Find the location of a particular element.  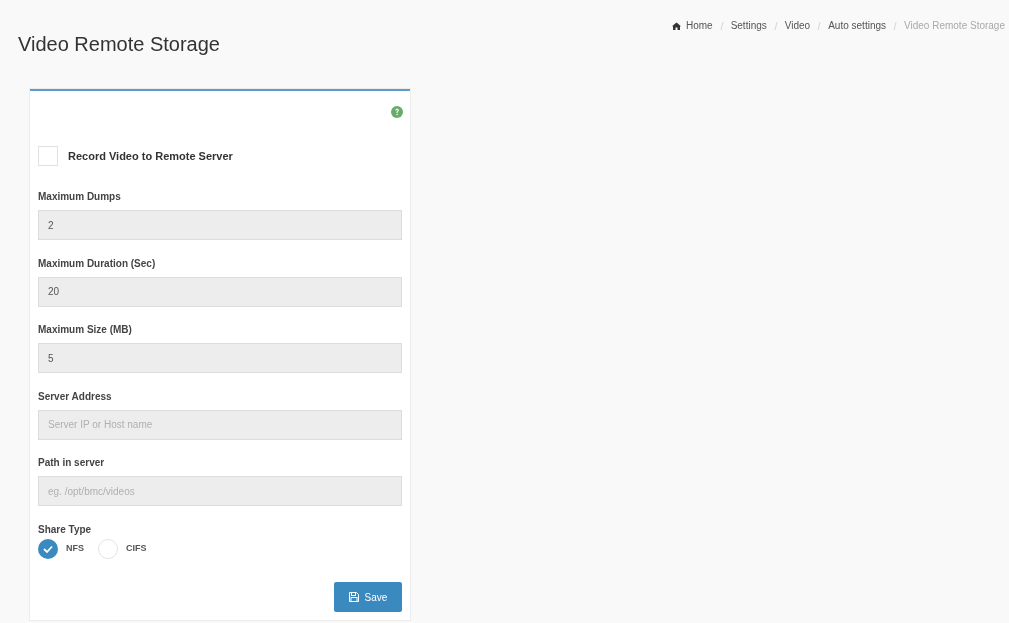

help-icon is located at coordinates (397, 112).